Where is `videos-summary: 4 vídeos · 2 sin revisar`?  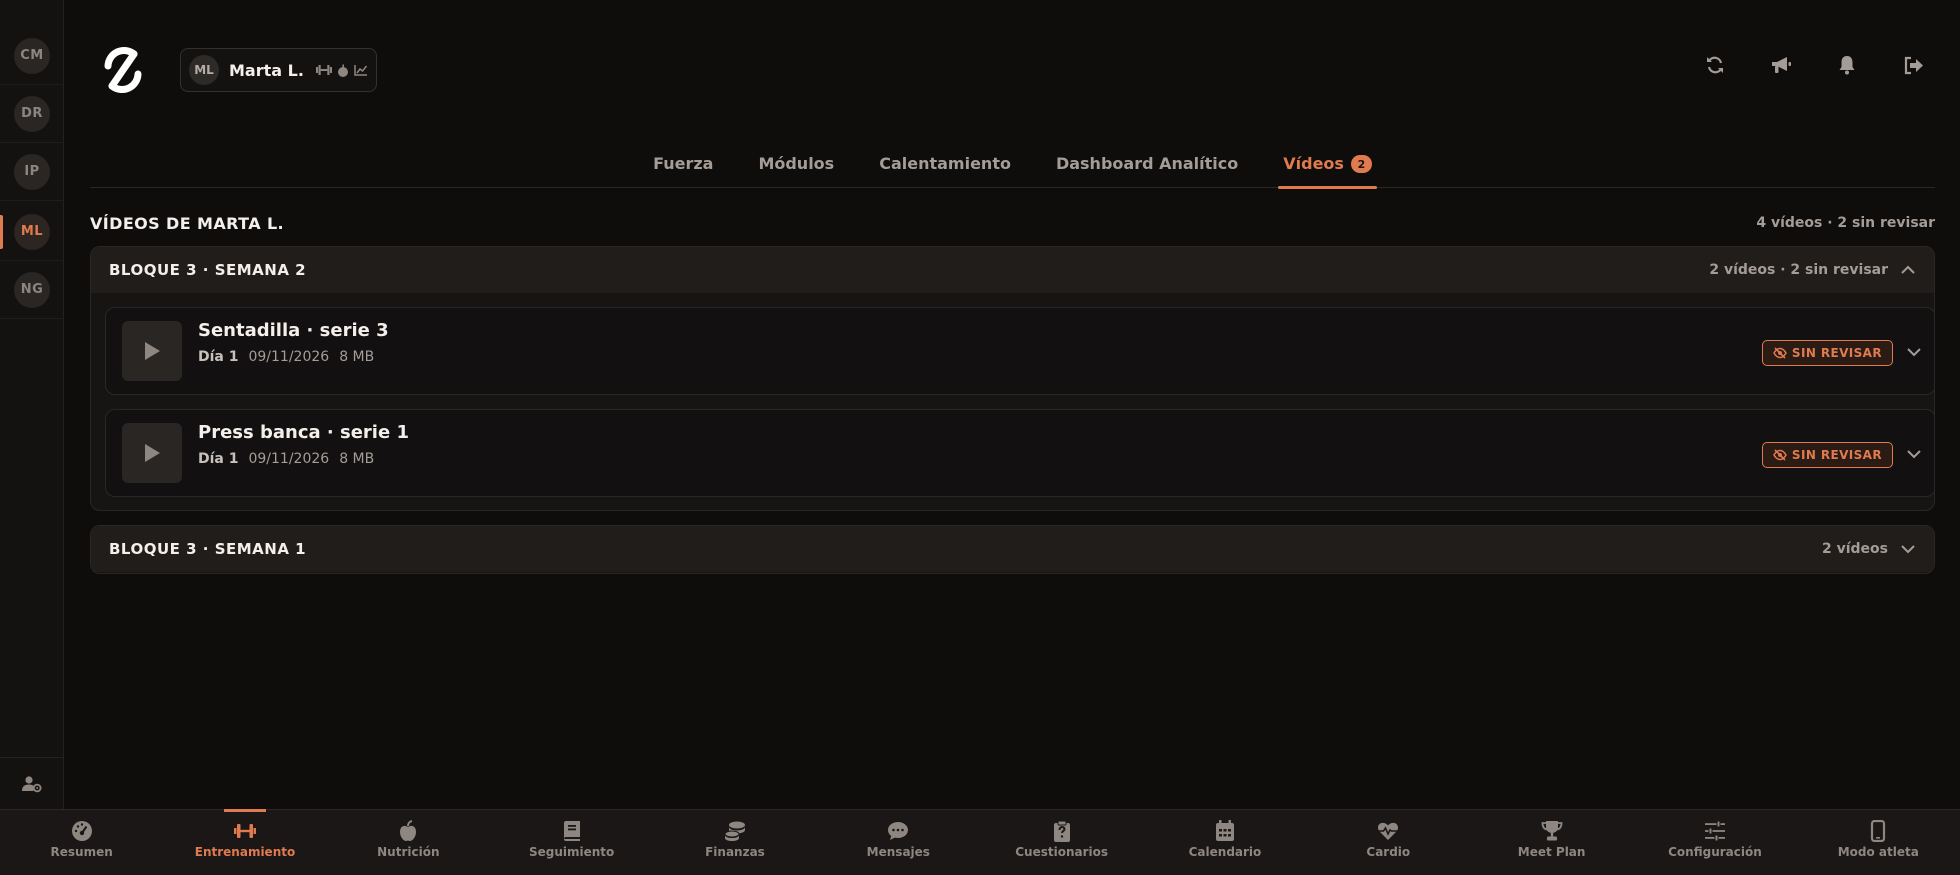 videos-summary: 4 vídeos · 2 sin revisar is located at coordinates (1845, 223).